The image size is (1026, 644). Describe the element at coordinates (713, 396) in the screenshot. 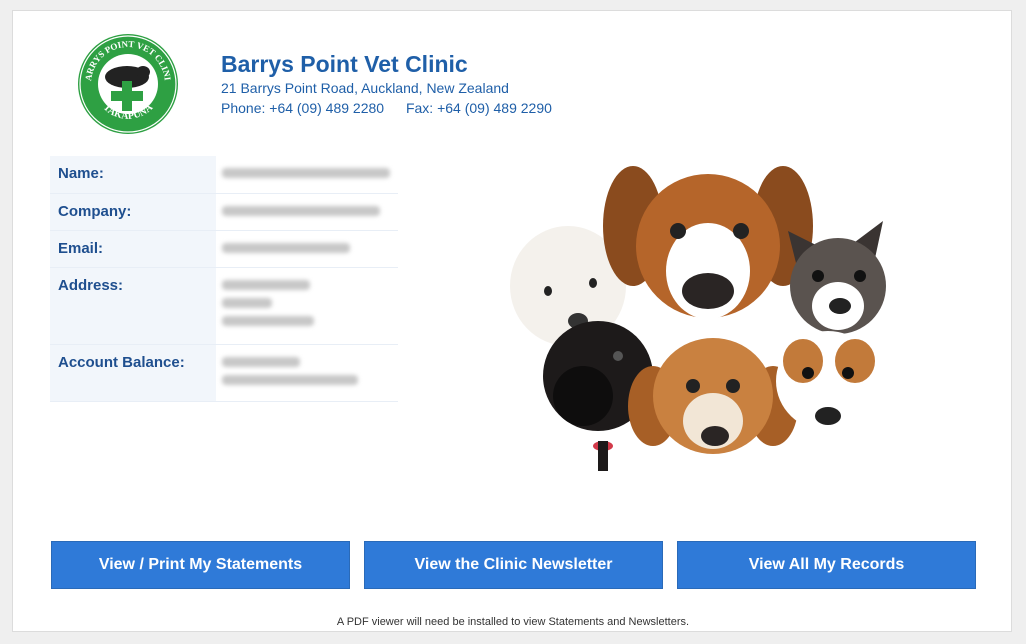

I see `spaniel-illustration` at that location.